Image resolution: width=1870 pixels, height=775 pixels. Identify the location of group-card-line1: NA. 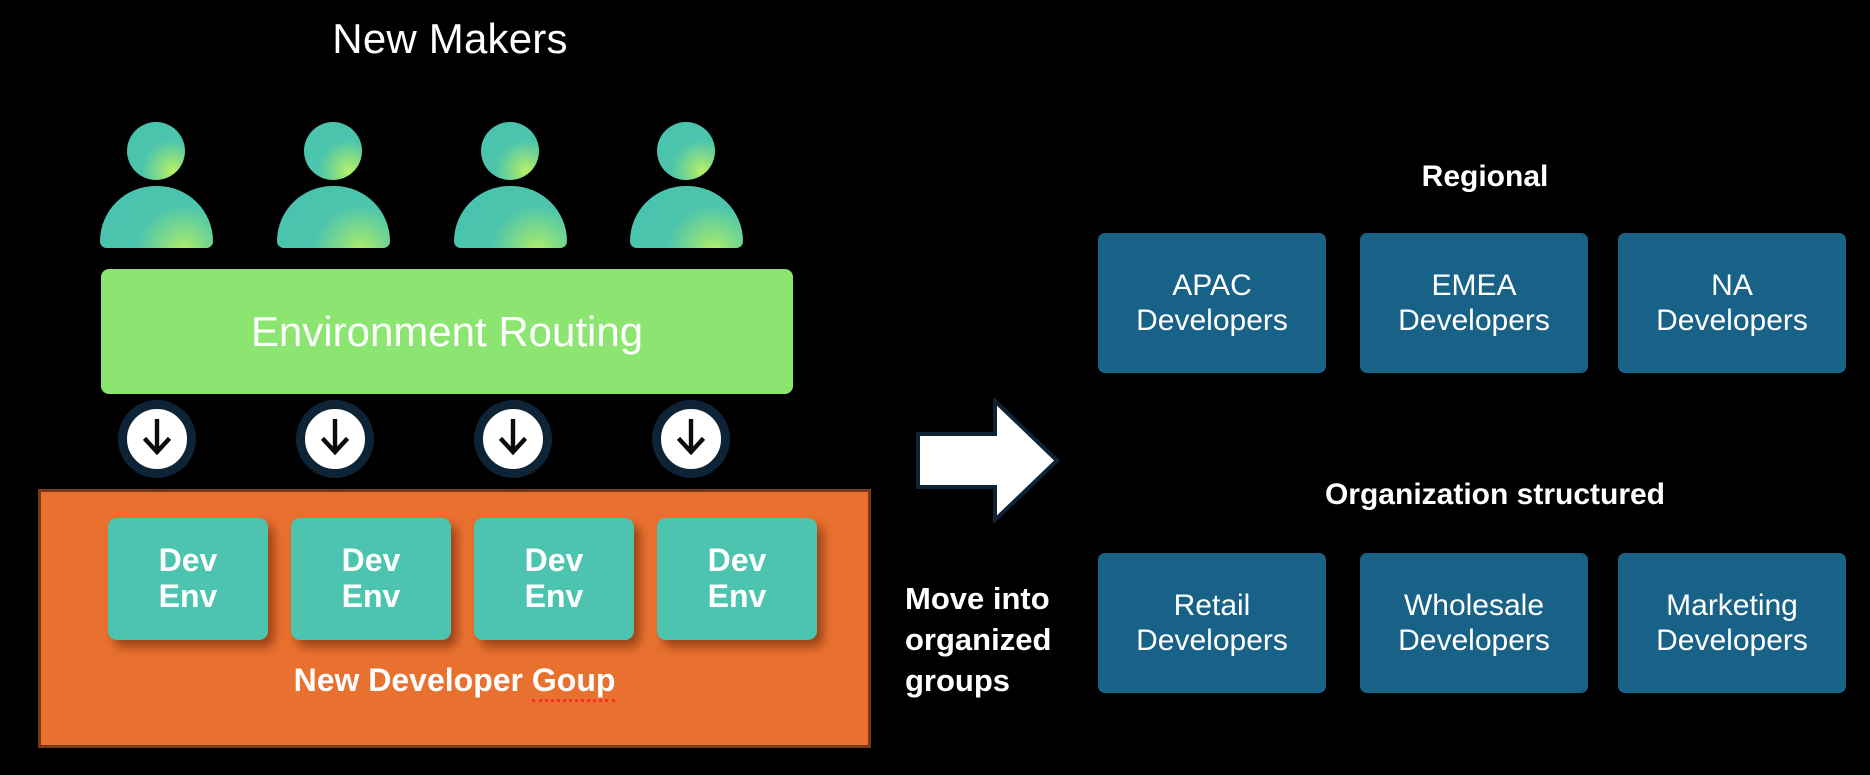
(1732, 285).